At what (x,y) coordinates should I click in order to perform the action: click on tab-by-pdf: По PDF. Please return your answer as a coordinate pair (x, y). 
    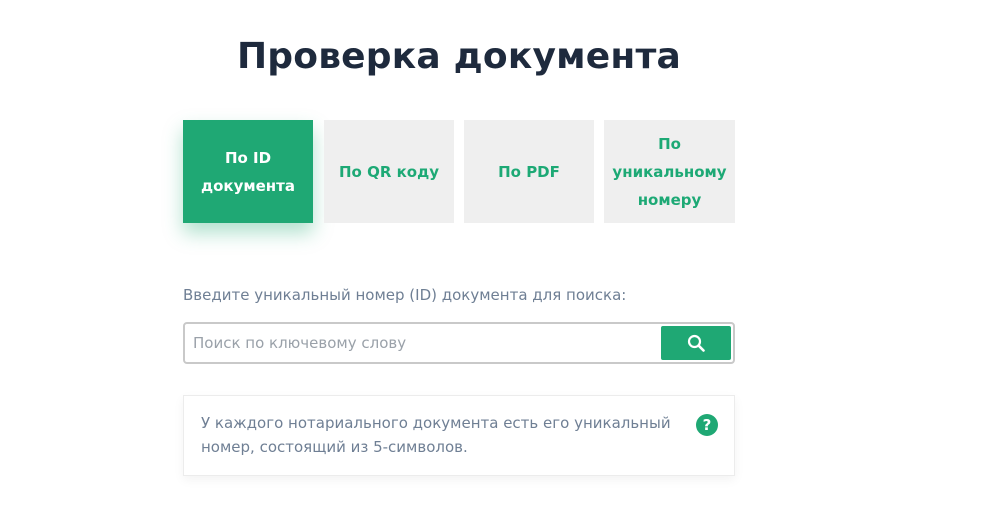
    Looking at the image, I should click on (529, 171).